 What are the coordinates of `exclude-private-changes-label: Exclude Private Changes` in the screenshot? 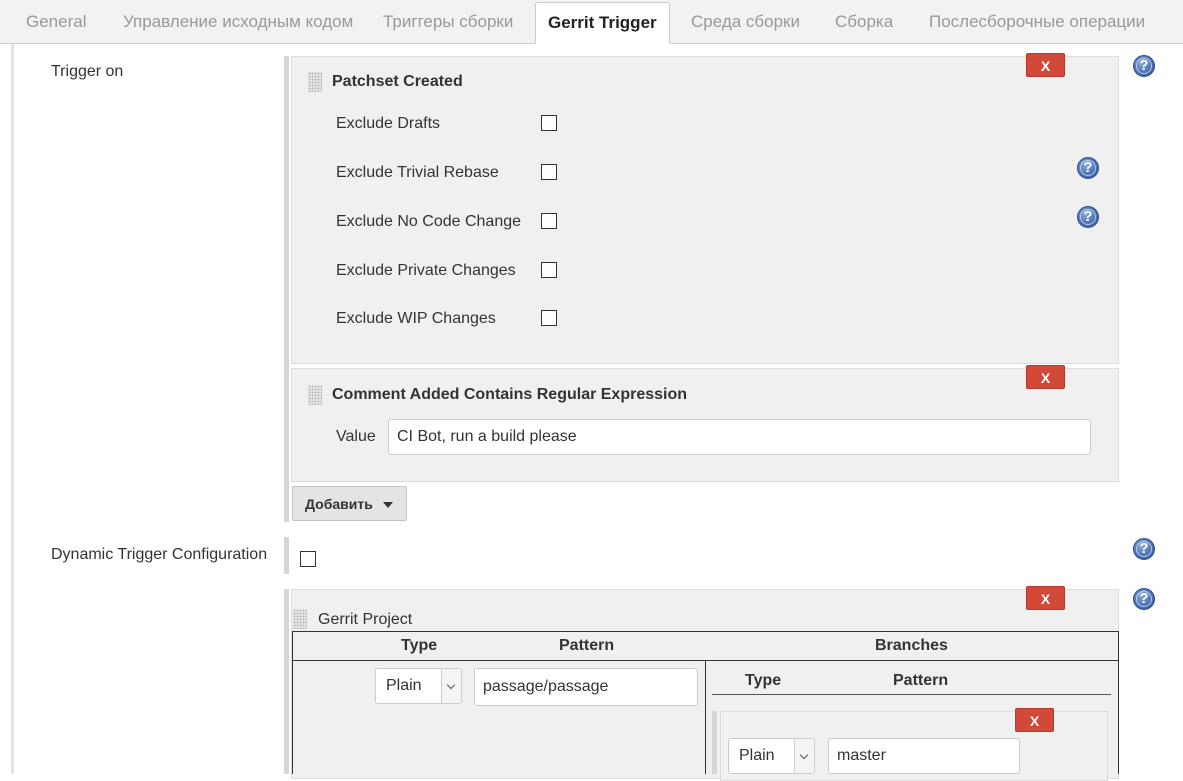 It's located at (426, 270).